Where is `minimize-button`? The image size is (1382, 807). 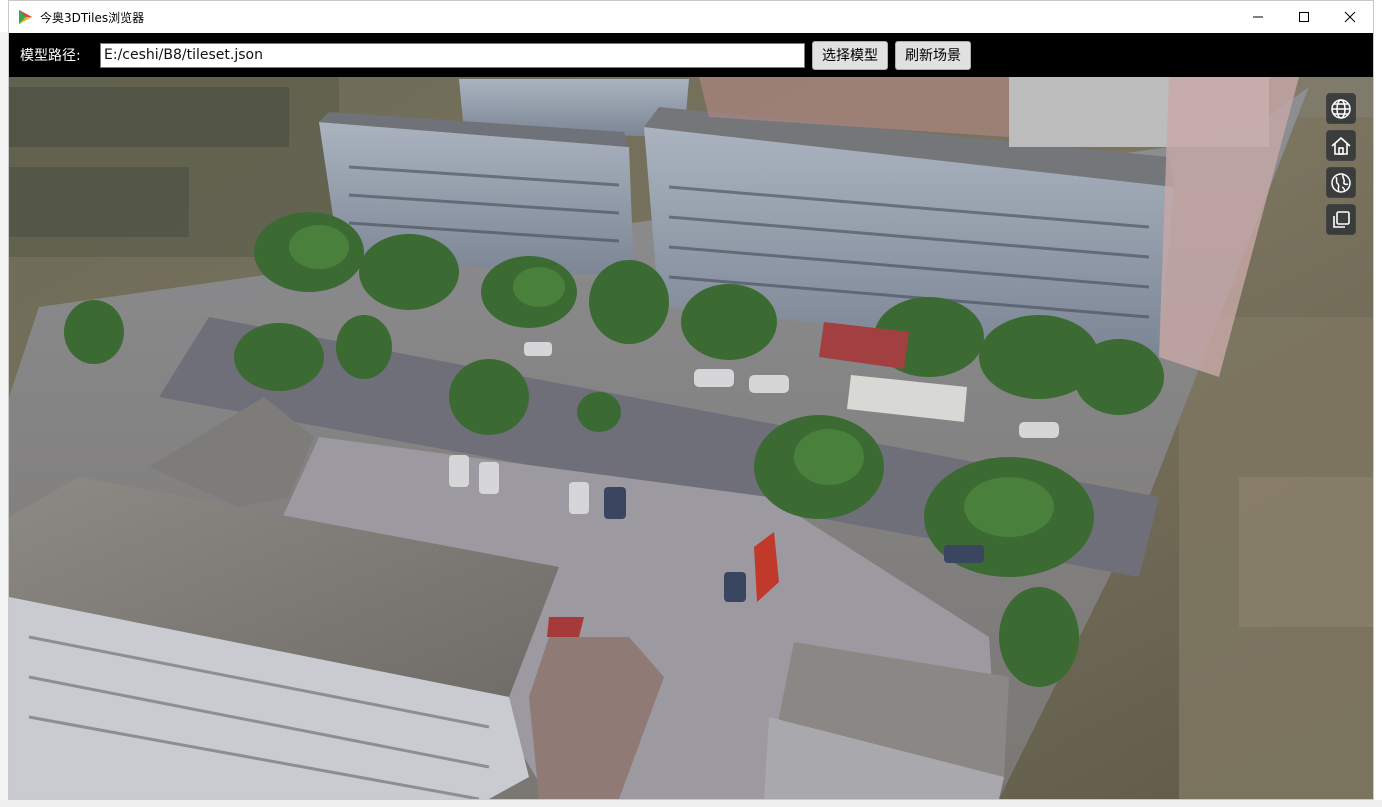 minimize-button is located at coordinates (1258, 17).